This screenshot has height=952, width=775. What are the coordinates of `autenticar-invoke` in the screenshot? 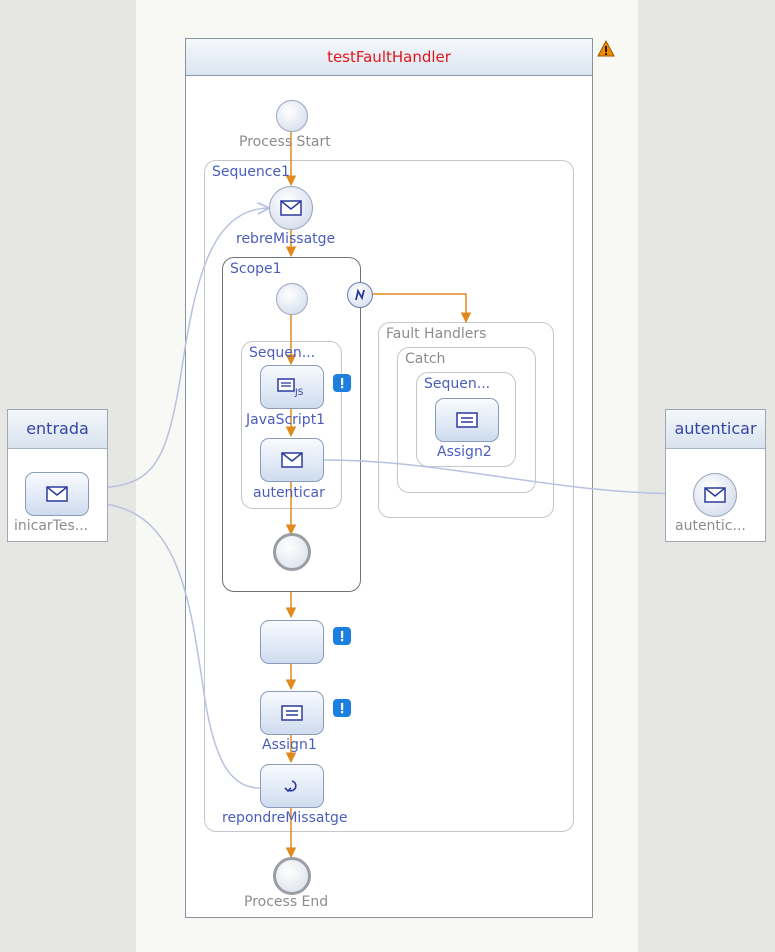 It's located at (292, 460).